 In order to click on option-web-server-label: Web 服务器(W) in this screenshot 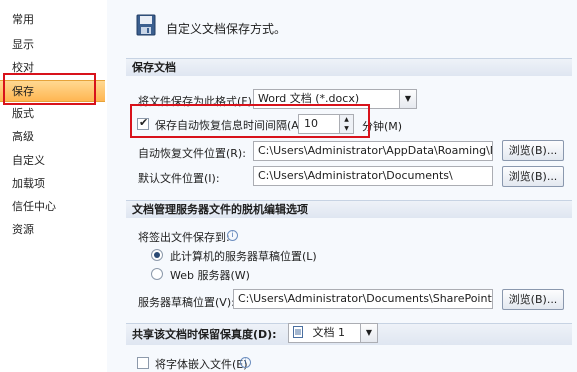, I will do `click(210, 275)`.